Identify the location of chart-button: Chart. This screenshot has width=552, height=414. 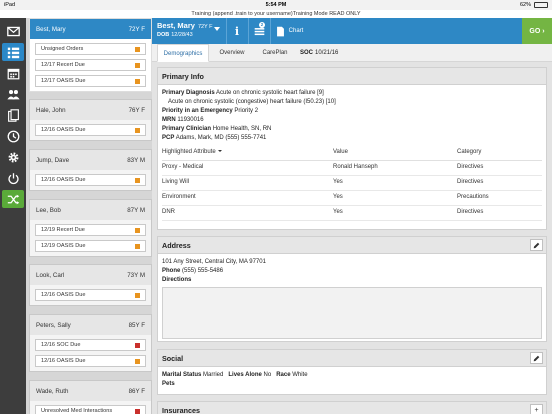
(289, 31).